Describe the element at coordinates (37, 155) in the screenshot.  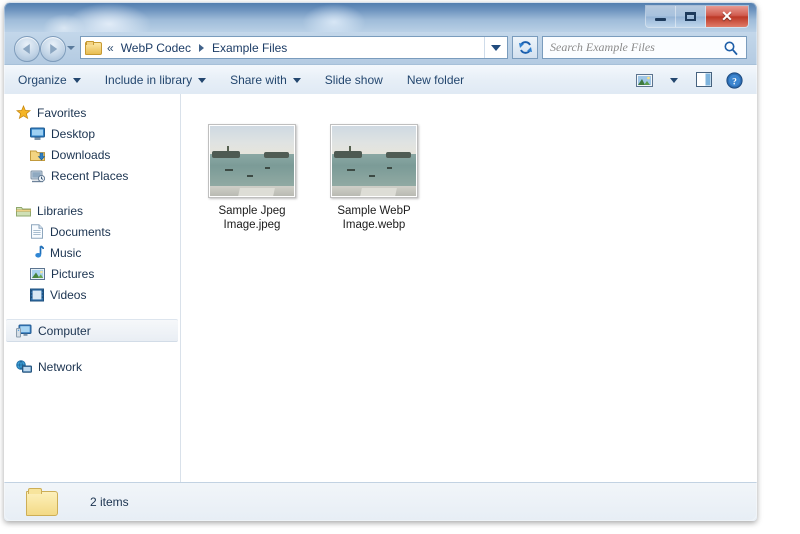
I see `downloads-icon` at that location.